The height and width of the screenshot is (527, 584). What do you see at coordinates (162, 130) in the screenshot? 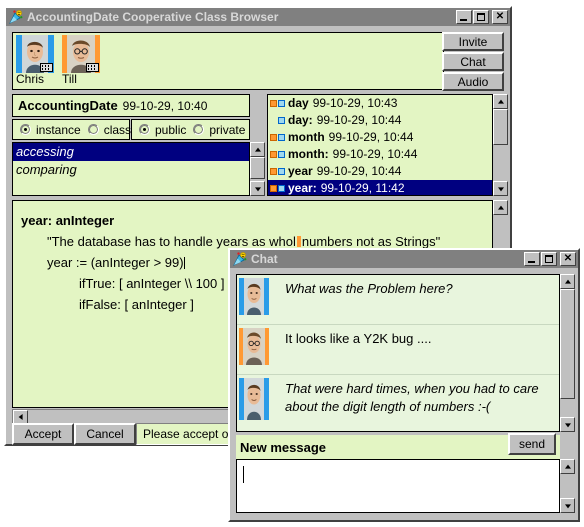
I see `radio-public: public` at bounding box center [162, 130].